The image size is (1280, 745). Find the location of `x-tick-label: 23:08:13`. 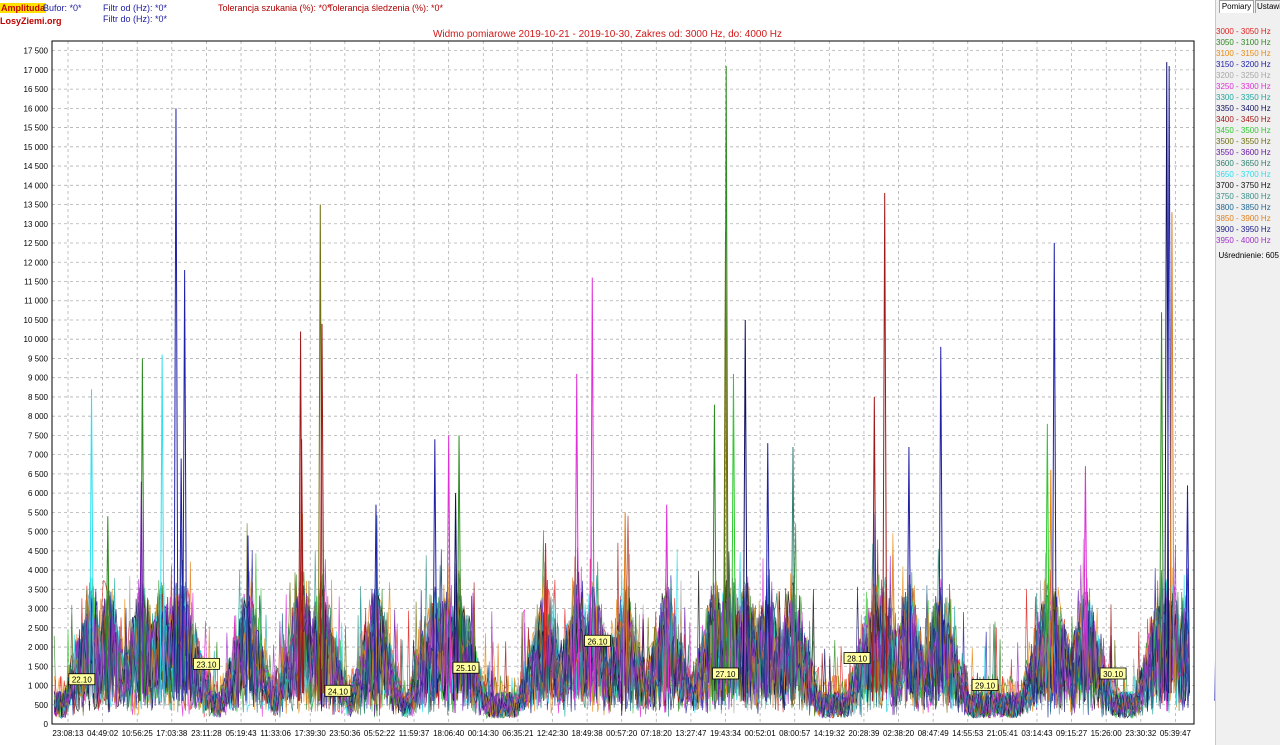

x-tick-label: 23:08:13 is located at coordinates (68, 733).